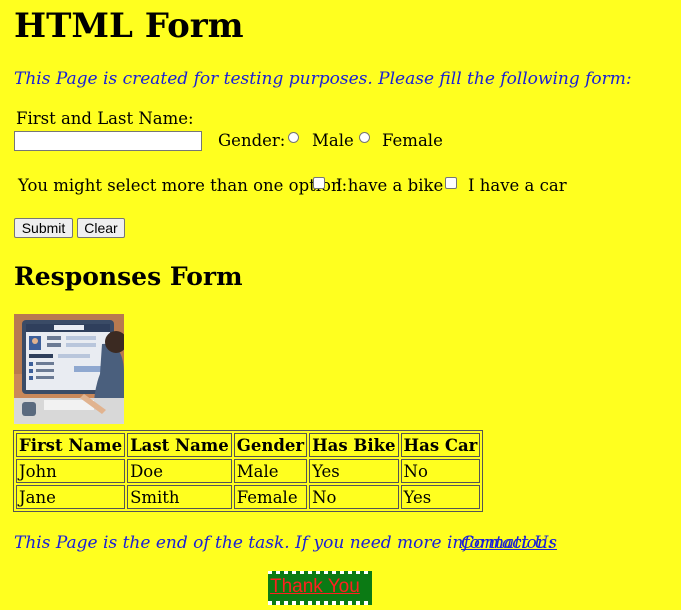 Image resolution: width=681 pixels, height=610 pixels. Describe the element at coordinates (509, 543) in the screenshot. I see `contact-us-link: Contact Us` at that location.